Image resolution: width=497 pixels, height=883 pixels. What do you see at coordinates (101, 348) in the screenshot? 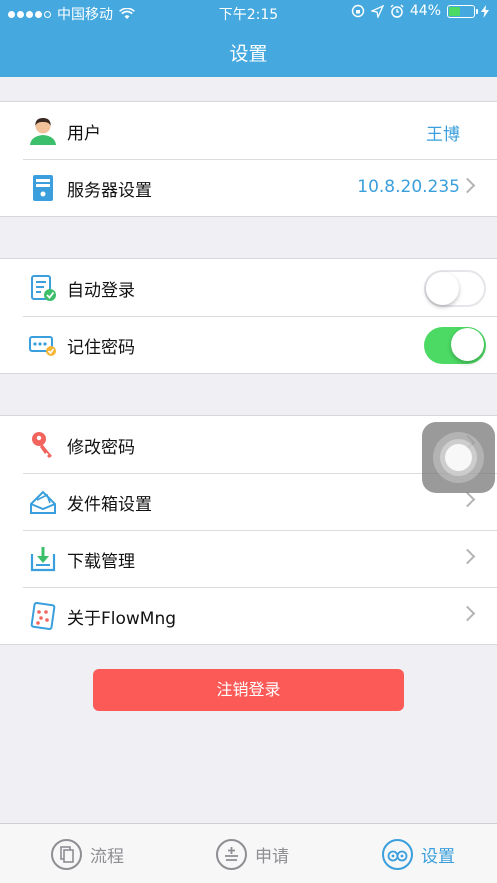
I see `remember-password-label: 记住密码` at bounding box center [101, 348].